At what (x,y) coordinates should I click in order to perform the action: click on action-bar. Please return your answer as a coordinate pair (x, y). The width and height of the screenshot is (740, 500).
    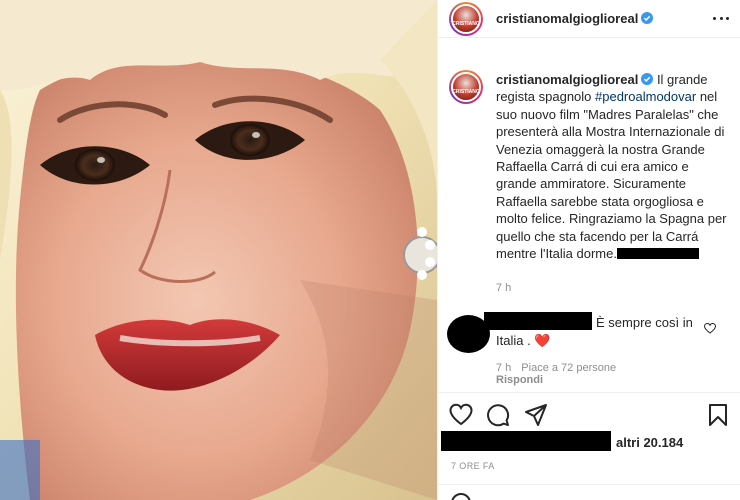
    Looking at the image, I should click on (589, 413).